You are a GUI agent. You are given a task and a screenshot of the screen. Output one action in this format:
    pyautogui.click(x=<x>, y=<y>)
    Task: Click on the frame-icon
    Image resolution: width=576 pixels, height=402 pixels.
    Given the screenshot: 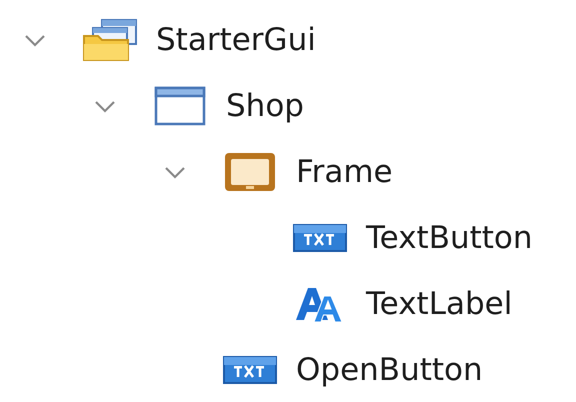 What is the action you would take?
    pyautogui.click(x=250, y=172)
    